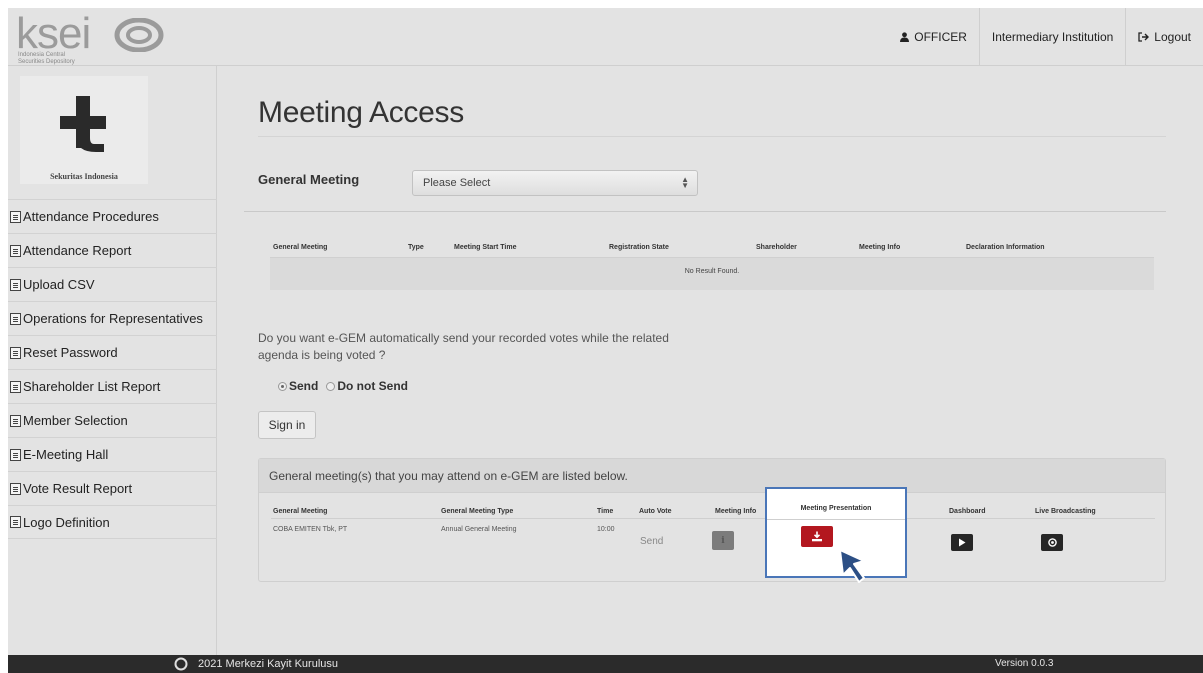 The width and height of the screenshot is (1203, 673). I want to click on meeting-info-button: i, so click(723, 540).